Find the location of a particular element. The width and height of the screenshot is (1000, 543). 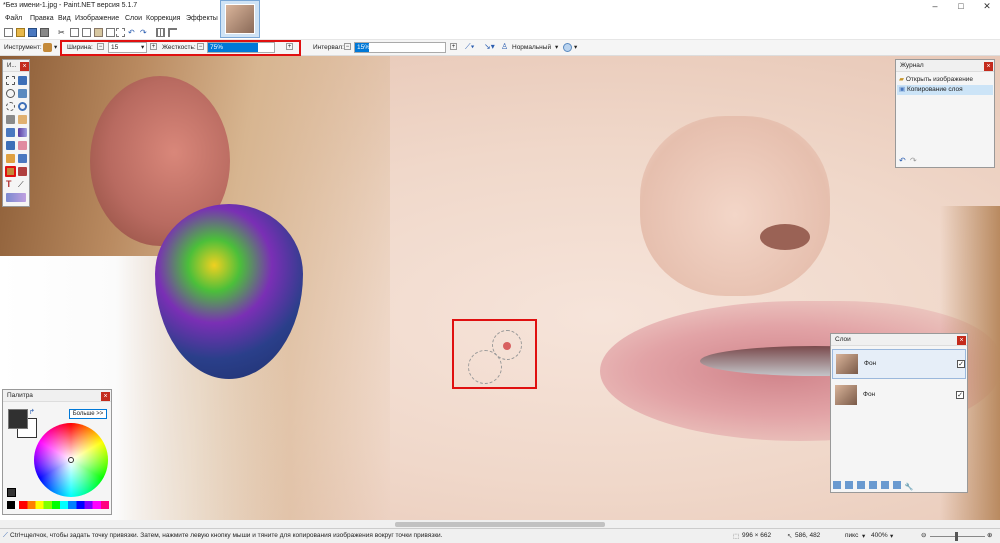

gradient-tool-icon is located at coordinates (22, 132).